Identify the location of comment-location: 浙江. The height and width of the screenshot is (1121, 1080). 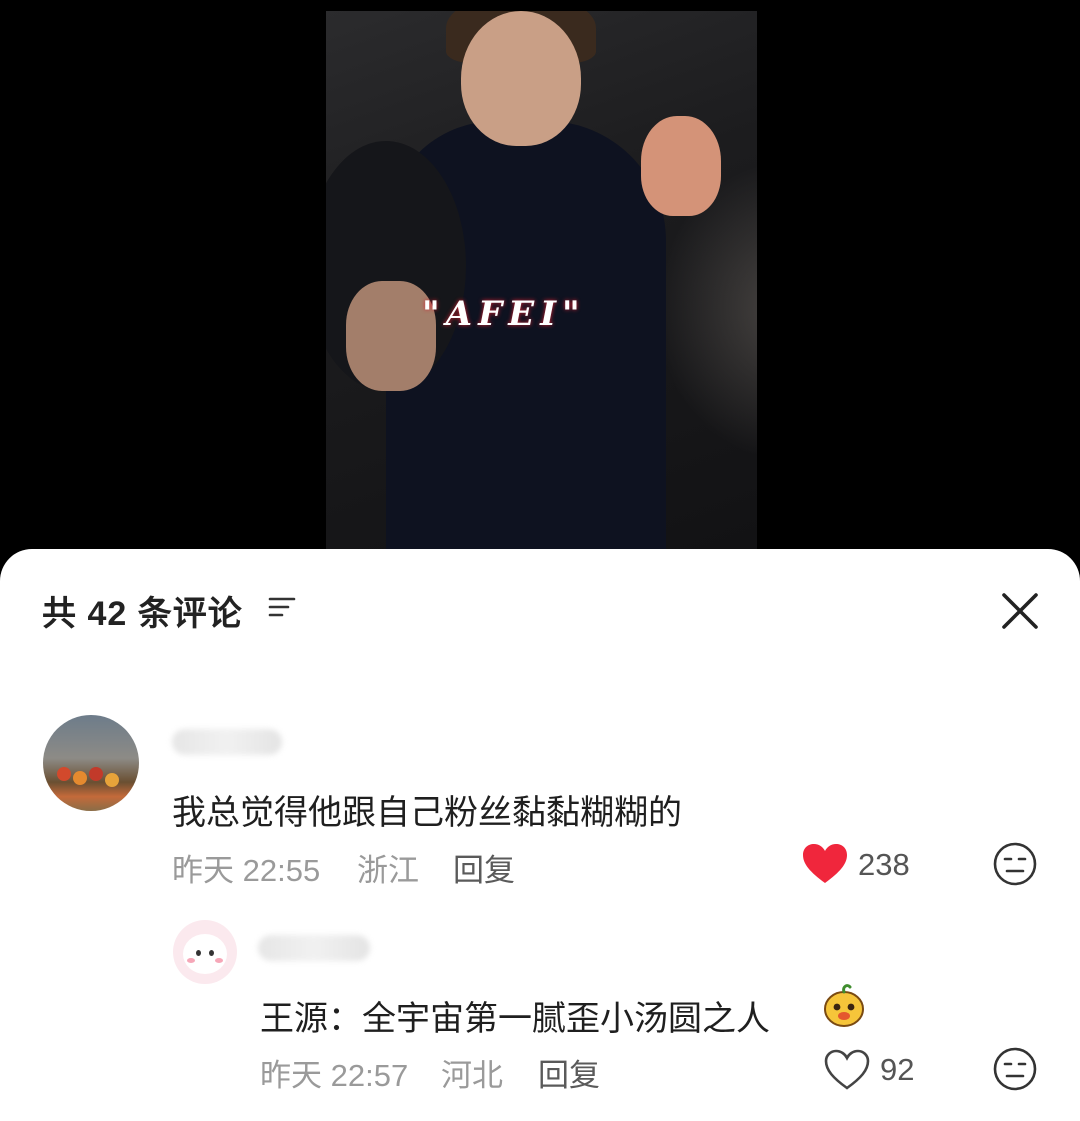
(388, 870).